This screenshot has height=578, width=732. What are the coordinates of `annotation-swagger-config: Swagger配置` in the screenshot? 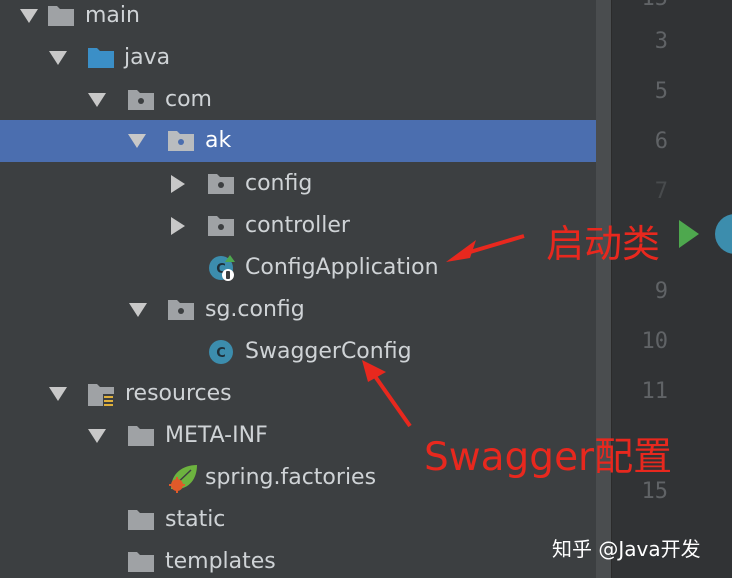 It's located at (548, 457).